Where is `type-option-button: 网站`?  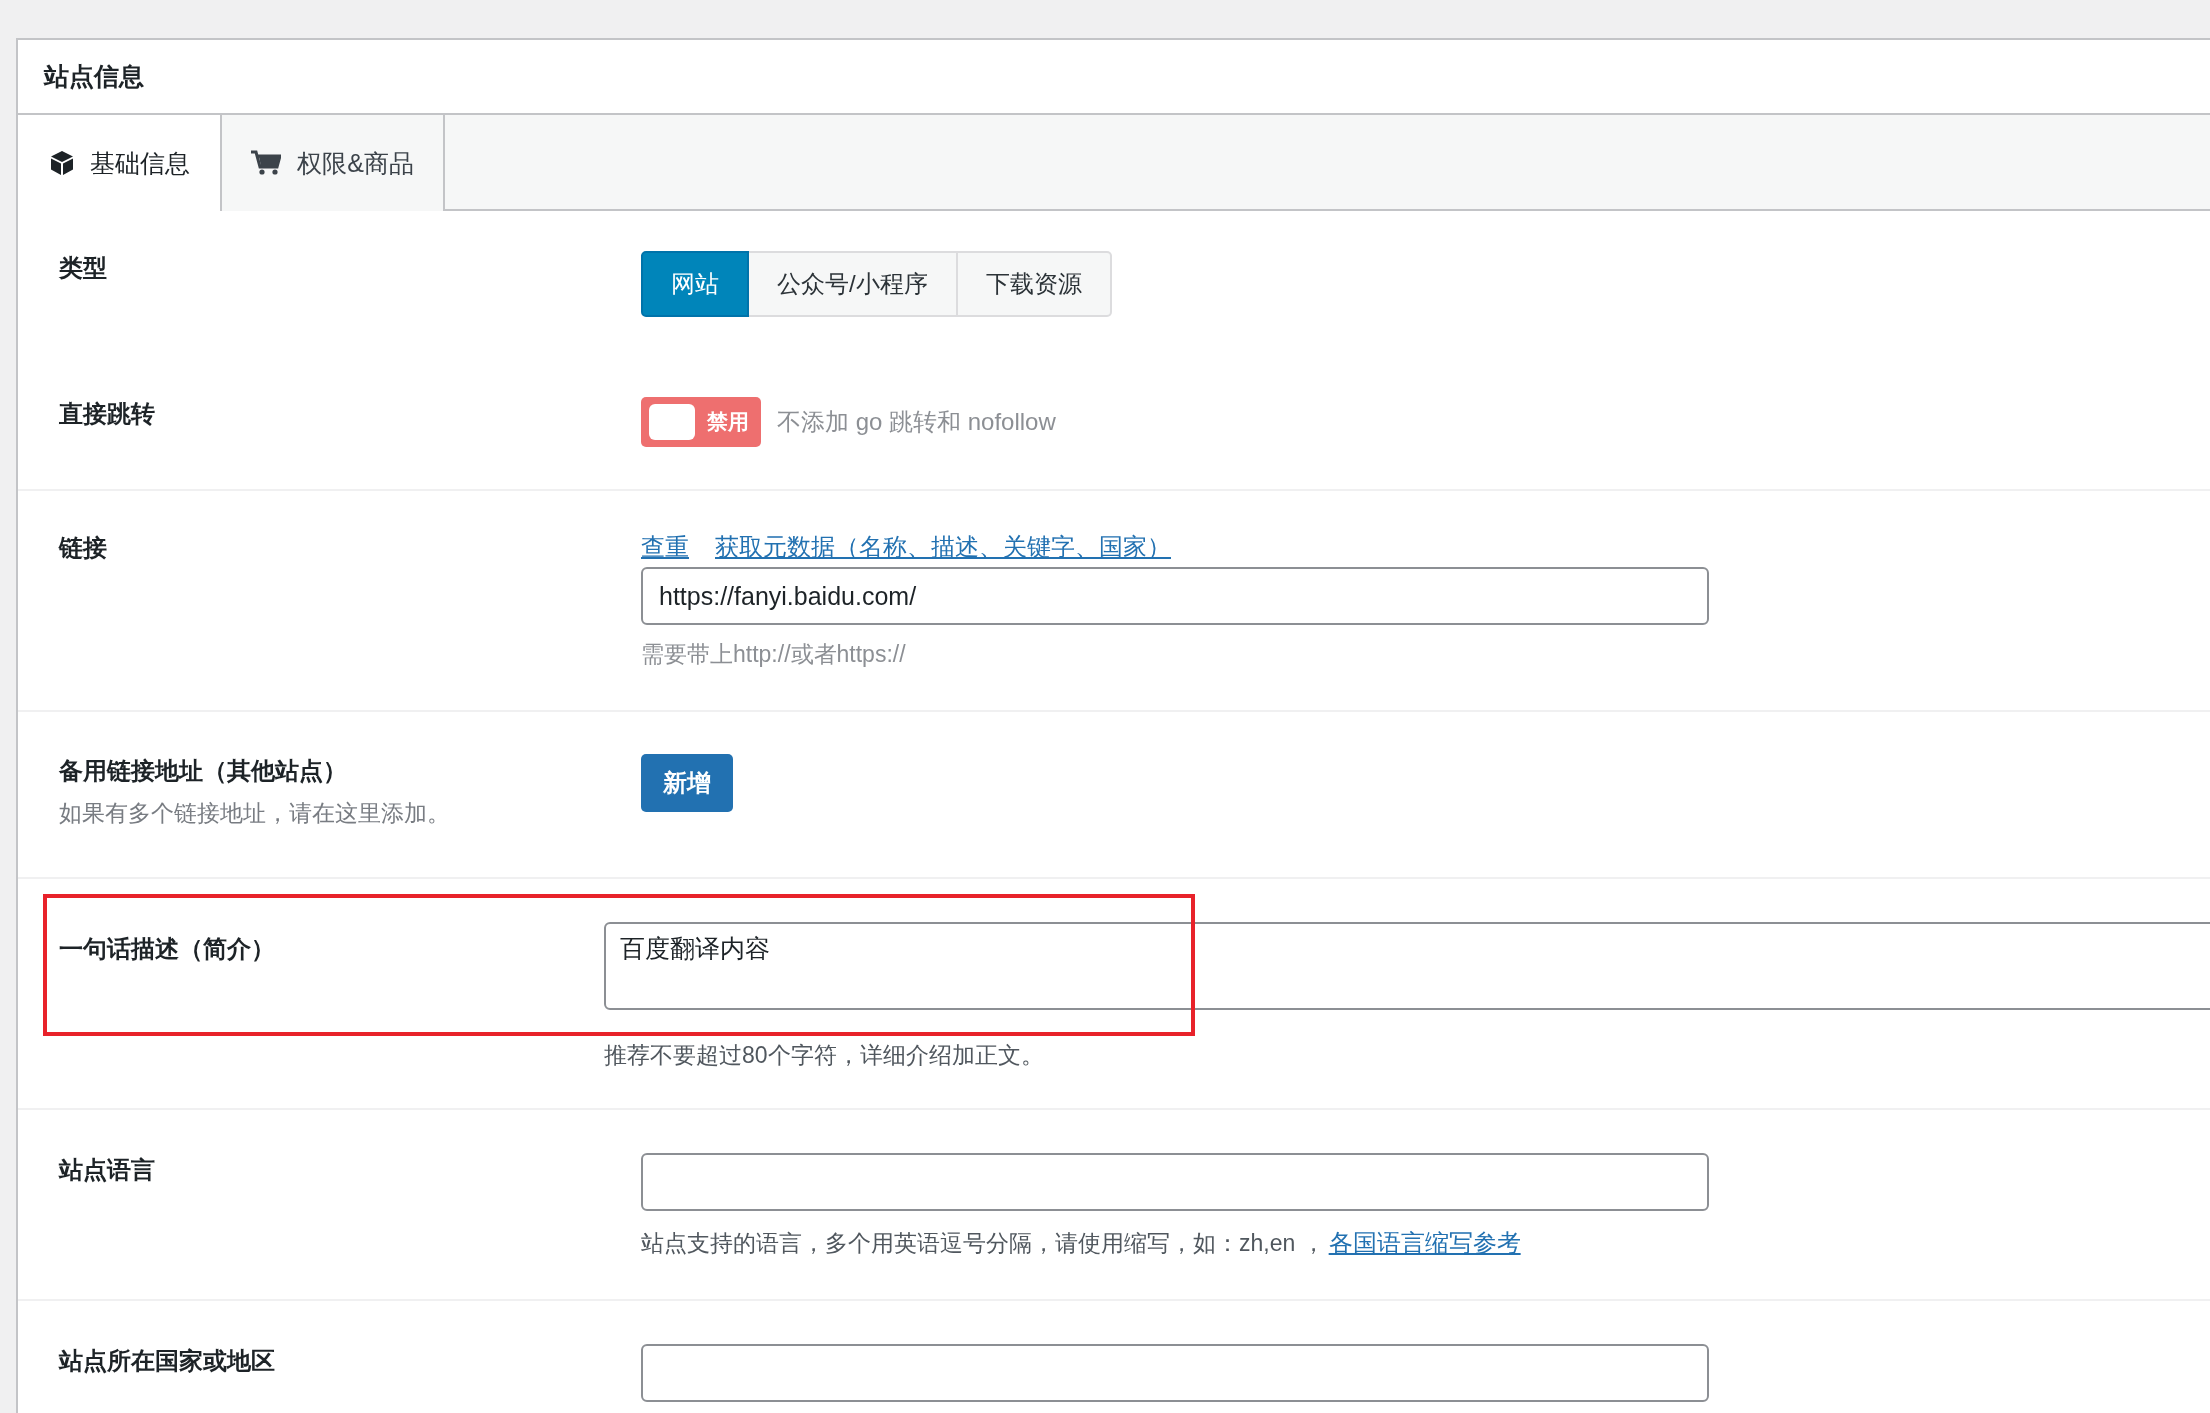
type-option-button: 网站 is located at coordinates (695, 284).